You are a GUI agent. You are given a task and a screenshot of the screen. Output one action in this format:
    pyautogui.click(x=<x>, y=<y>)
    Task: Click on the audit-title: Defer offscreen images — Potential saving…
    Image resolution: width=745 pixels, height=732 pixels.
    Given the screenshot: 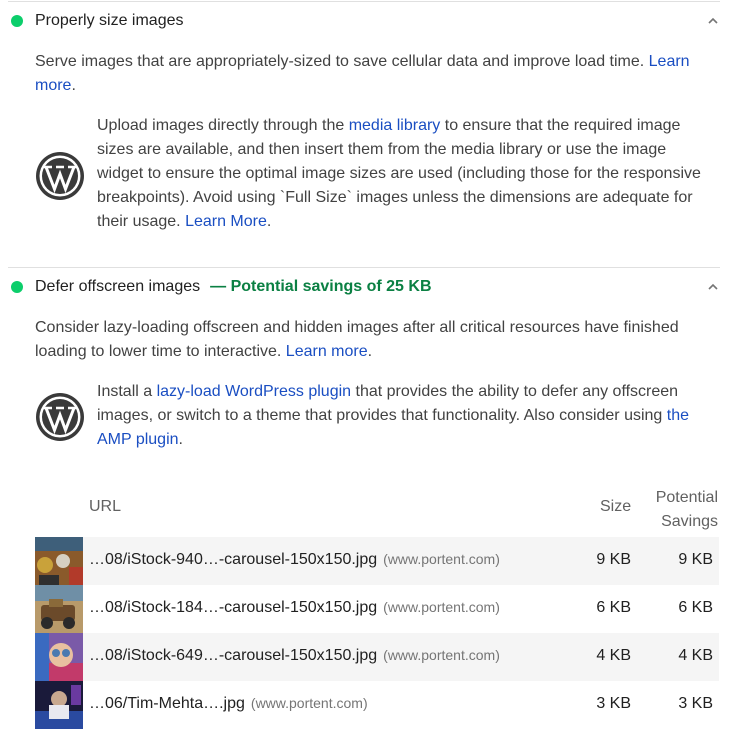 What is the action you would take?
    pyautogui.click(x=233, y=287)
    